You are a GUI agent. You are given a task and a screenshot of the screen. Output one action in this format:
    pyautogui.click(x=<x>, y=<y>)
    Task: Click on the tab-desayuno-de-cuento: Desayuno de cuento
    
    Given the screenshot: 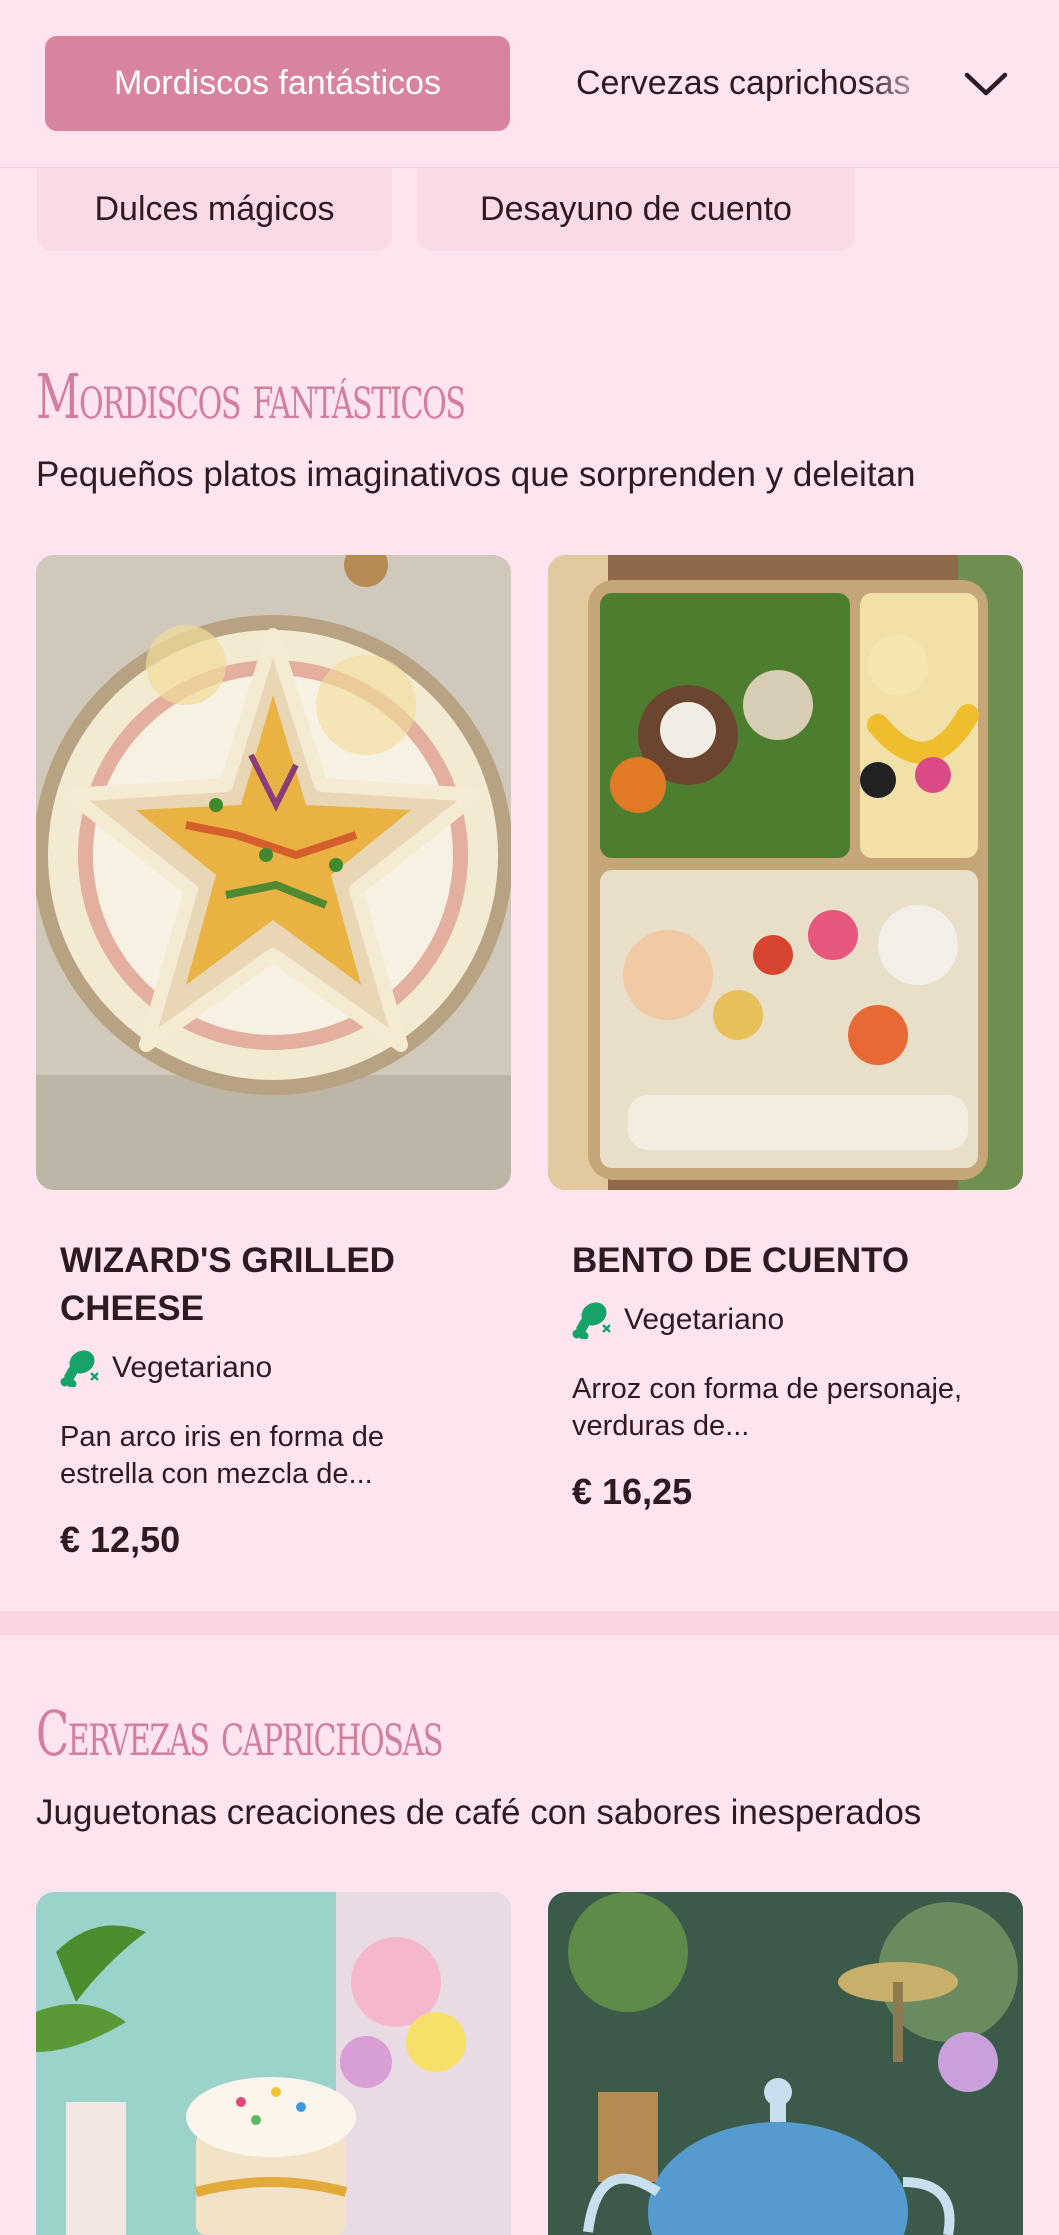 What is the action you would take?
    pyautogui.click(x=636, y=209)
    